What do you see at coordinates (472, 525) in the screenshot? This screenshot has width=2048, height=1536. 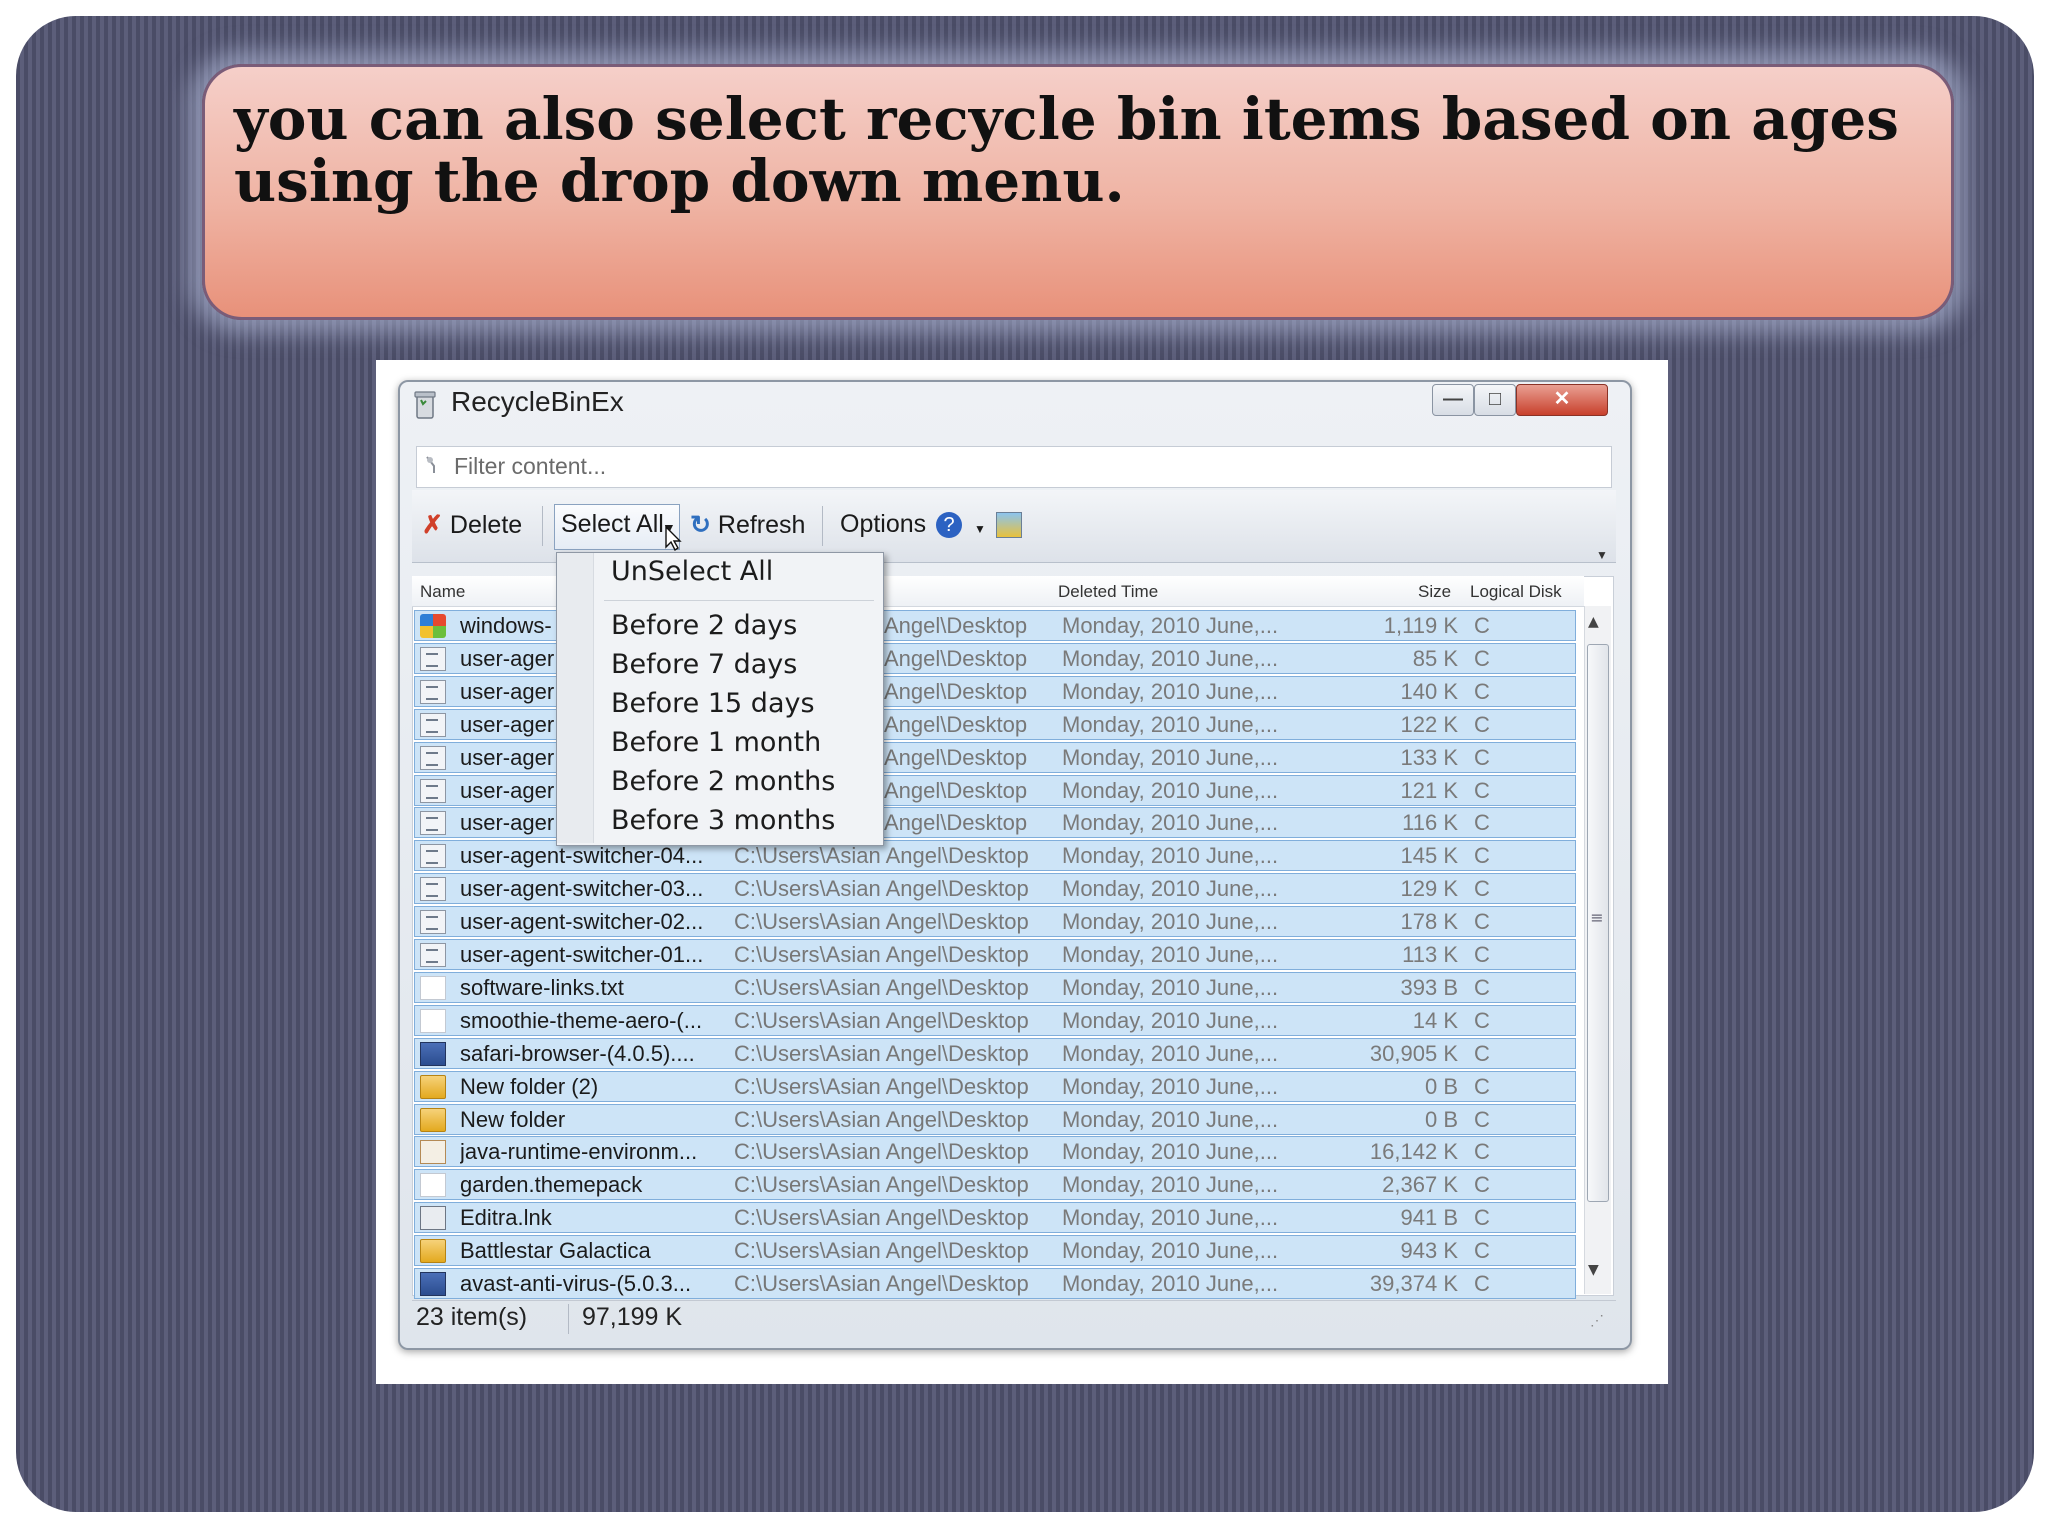 I see `delete-button: ✗ Delete` at bounding box center [472, 525].